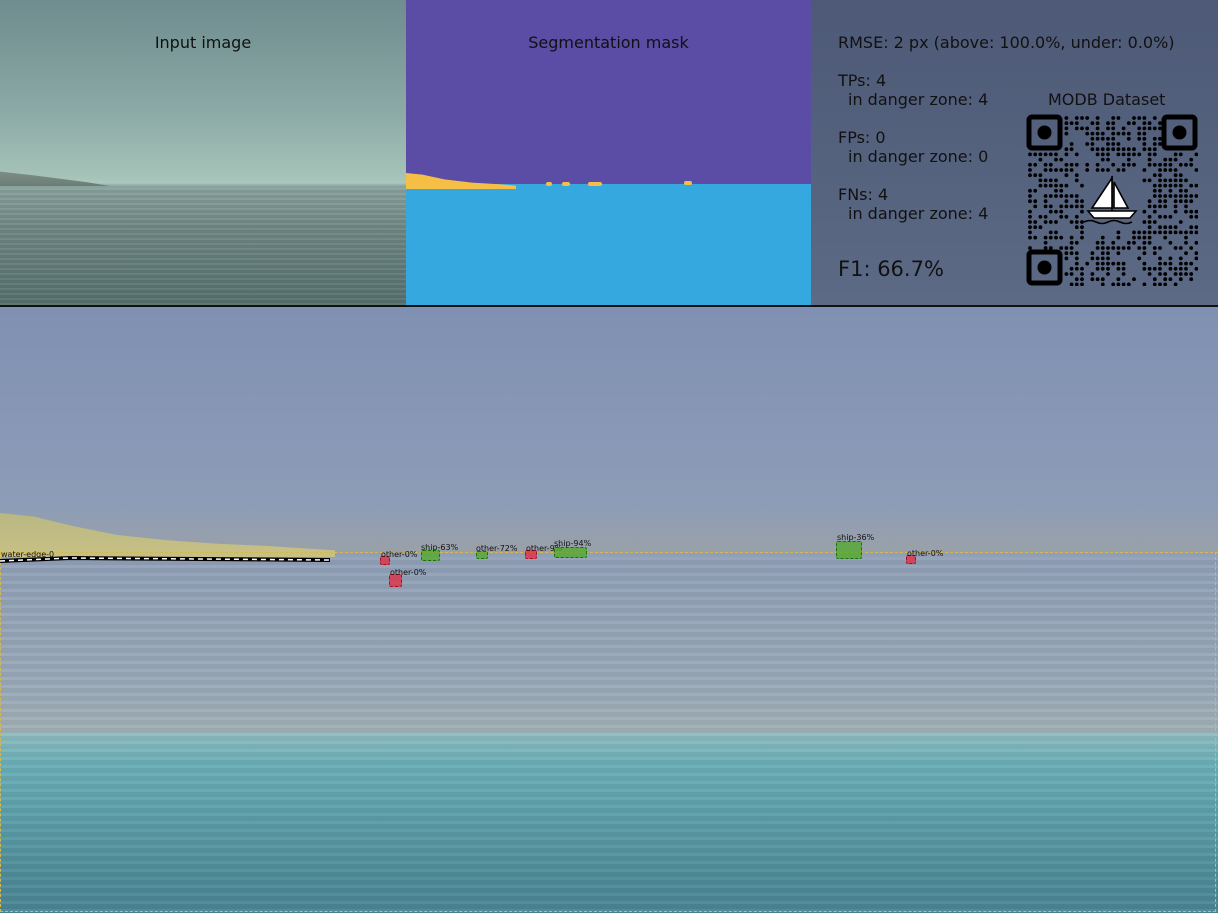  I want to click on fns-stat: FNs: 4, so click(863, 194).